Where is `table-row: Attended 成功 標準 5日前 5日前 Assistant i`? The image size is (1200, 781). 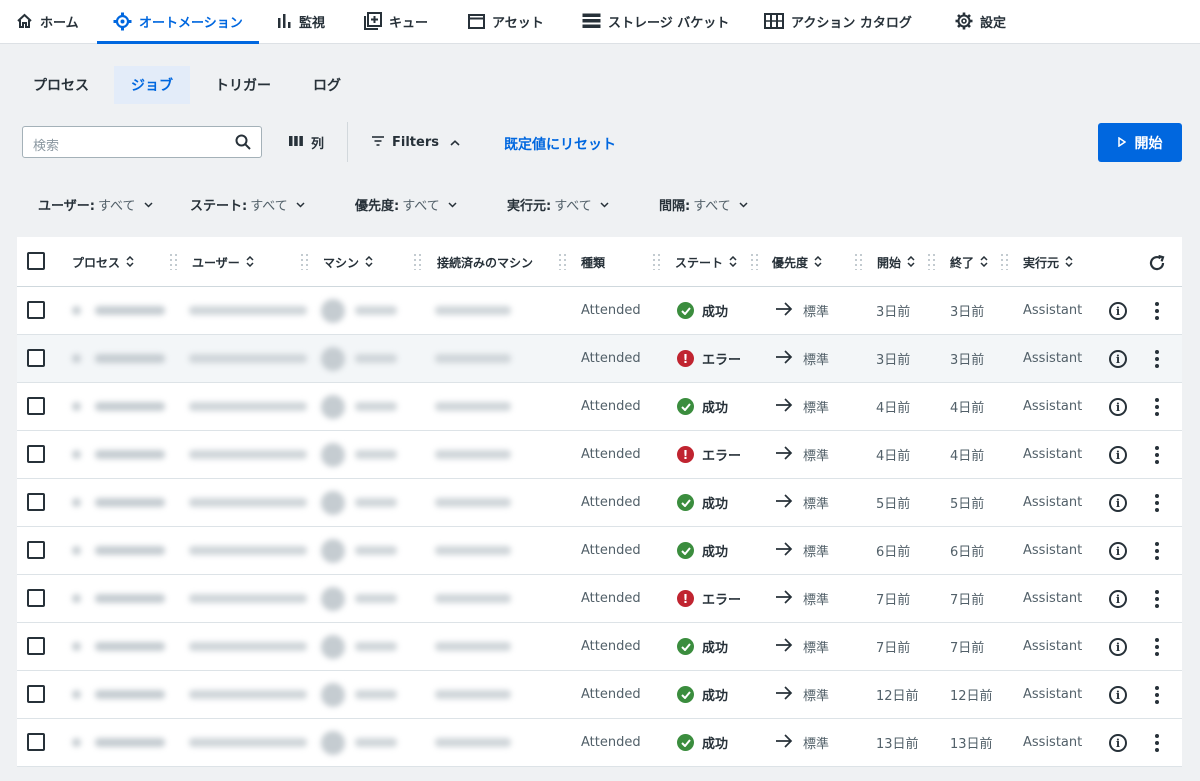 table-row: Attended 成功 標準 5日前 5日前 Assistant i is located at coordinates (599, 503).